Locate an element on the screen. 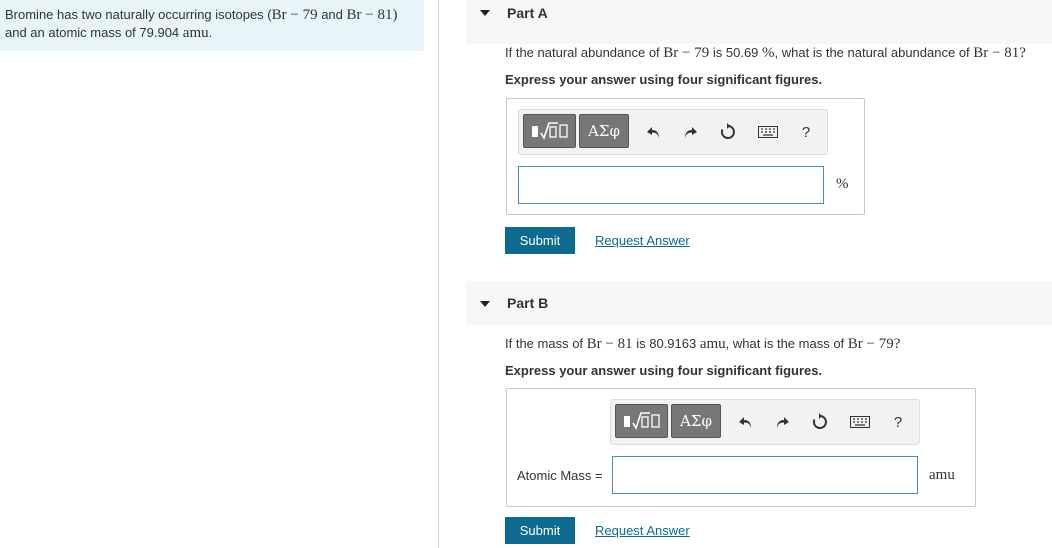 Image resolution: width=1052 pixels, height=548 pixels. question-text: If the natural abundance of is located at coordinates (584, 52).